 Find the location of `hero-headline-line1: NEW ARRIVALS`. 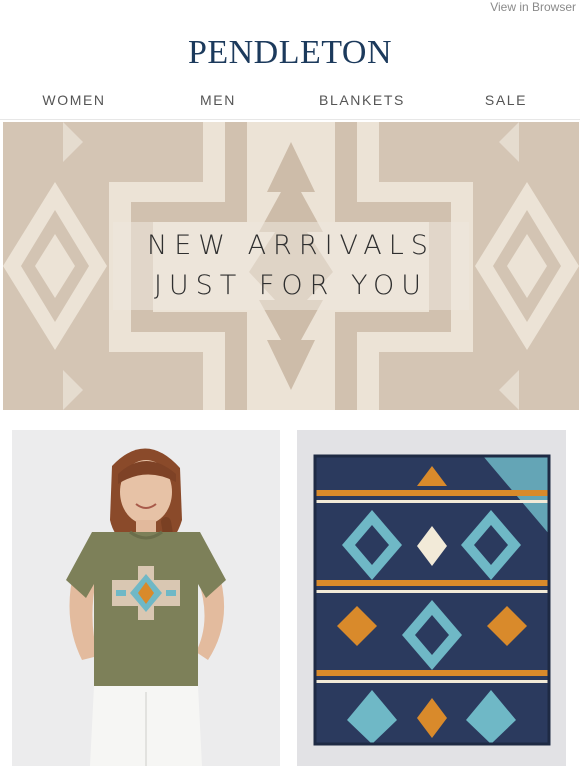

hero-headline-line1: NEW ARRIVALS is located at coordinates (291, 245).